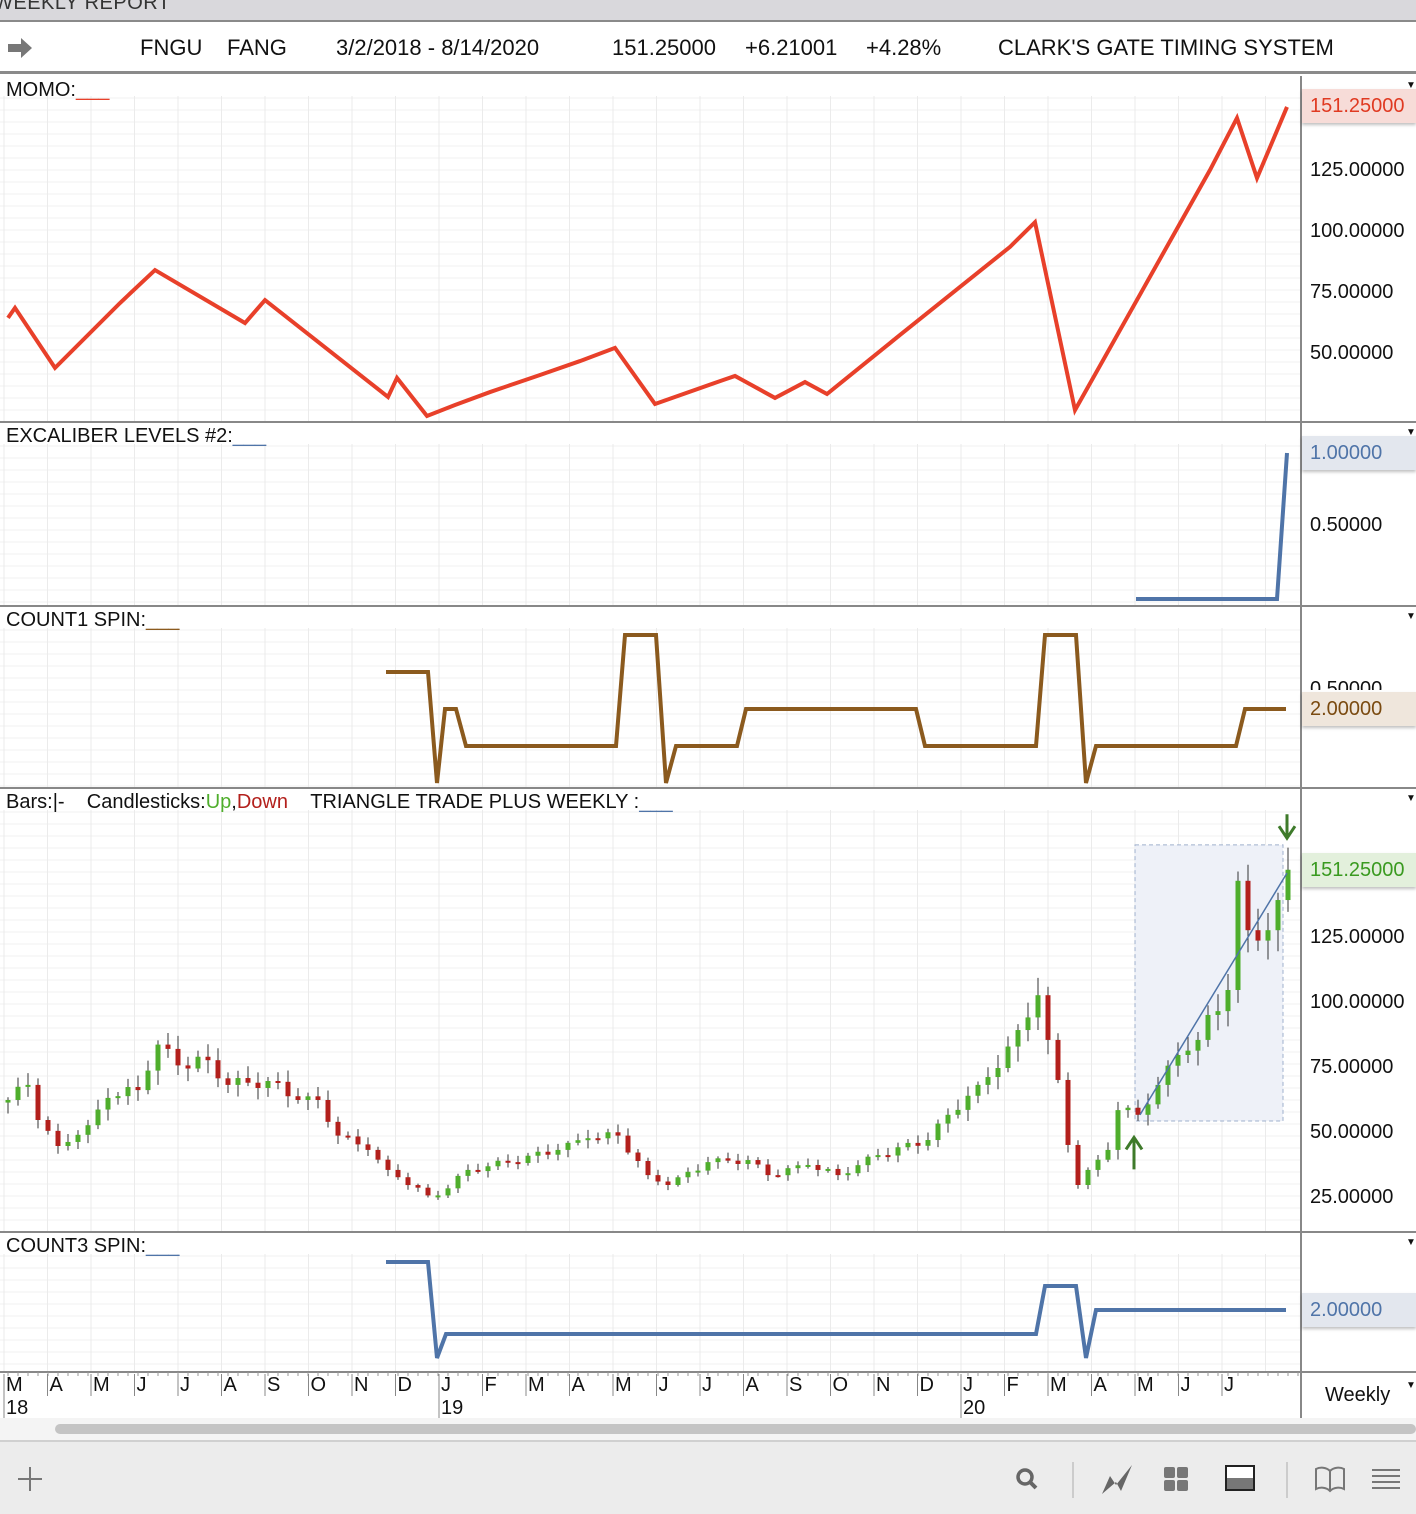  What do you see at coordinates (1209, 983) in the screenshot?
I see `triangle-trade-box` at bounding box center [1209, 983].